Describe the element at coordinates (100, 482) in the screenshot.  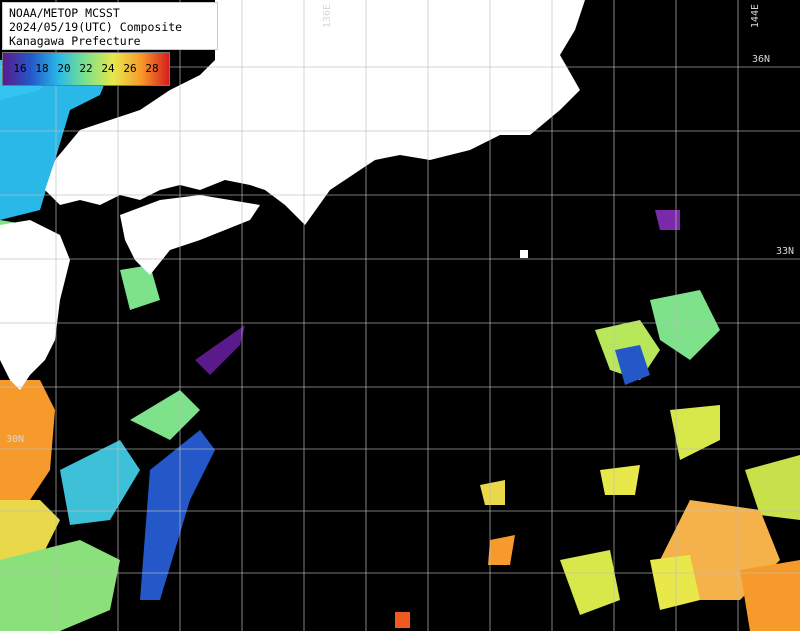
I see `sst-patch-kuroshio1` at that location.